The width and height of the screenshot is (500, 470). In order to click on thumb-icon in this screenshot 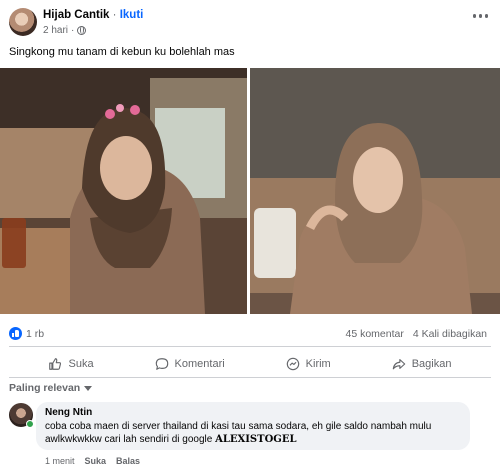, I will do `click(55, 364)`.